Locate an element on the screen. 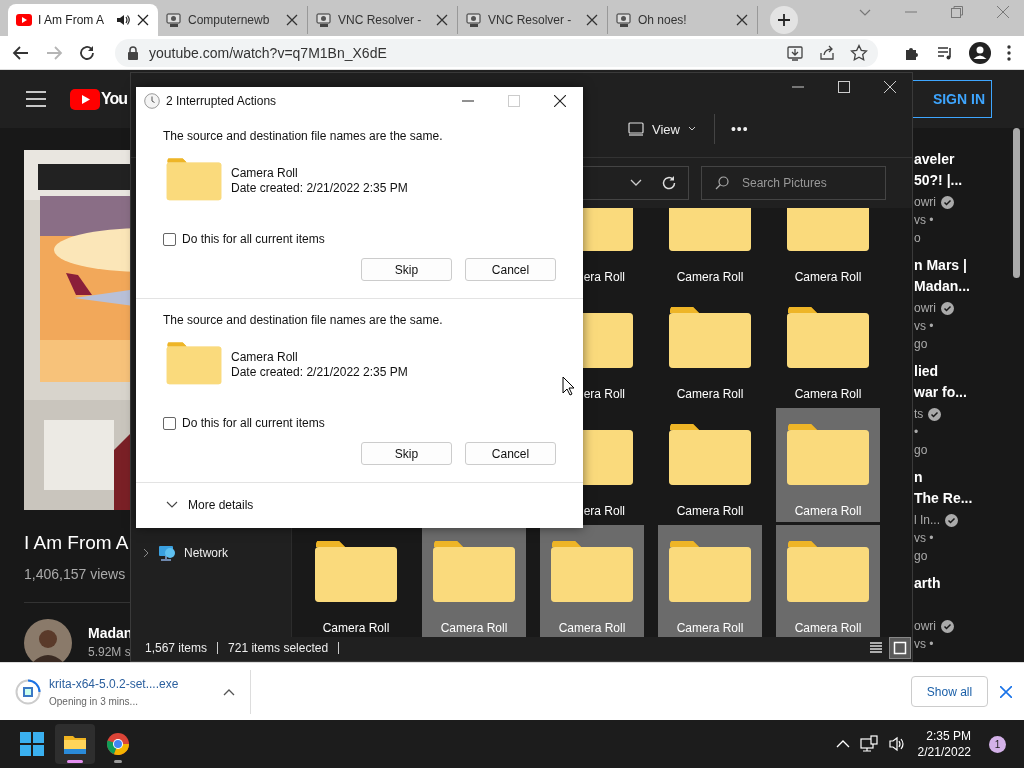  logo-text: You is located at coordinates (114, 99).